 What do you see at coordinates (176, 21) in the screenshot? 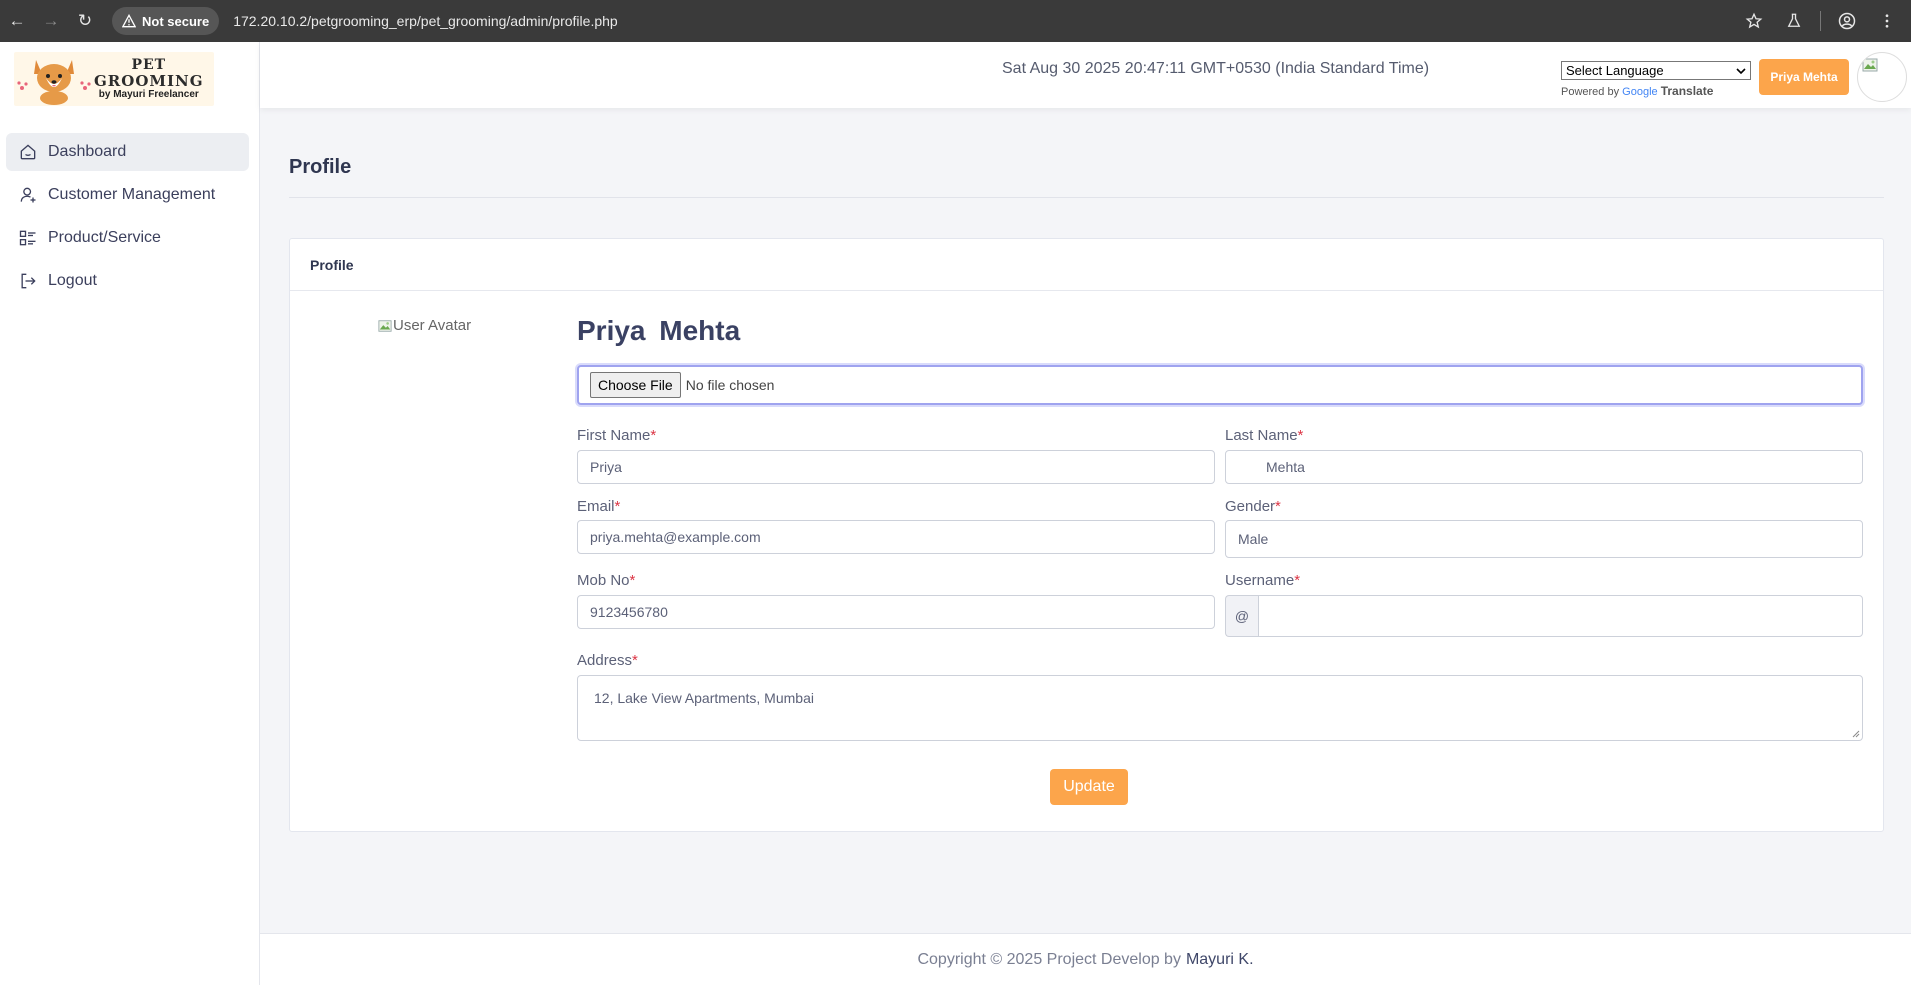
I see `security-label: Not secure` at bounding box center [176, 21].